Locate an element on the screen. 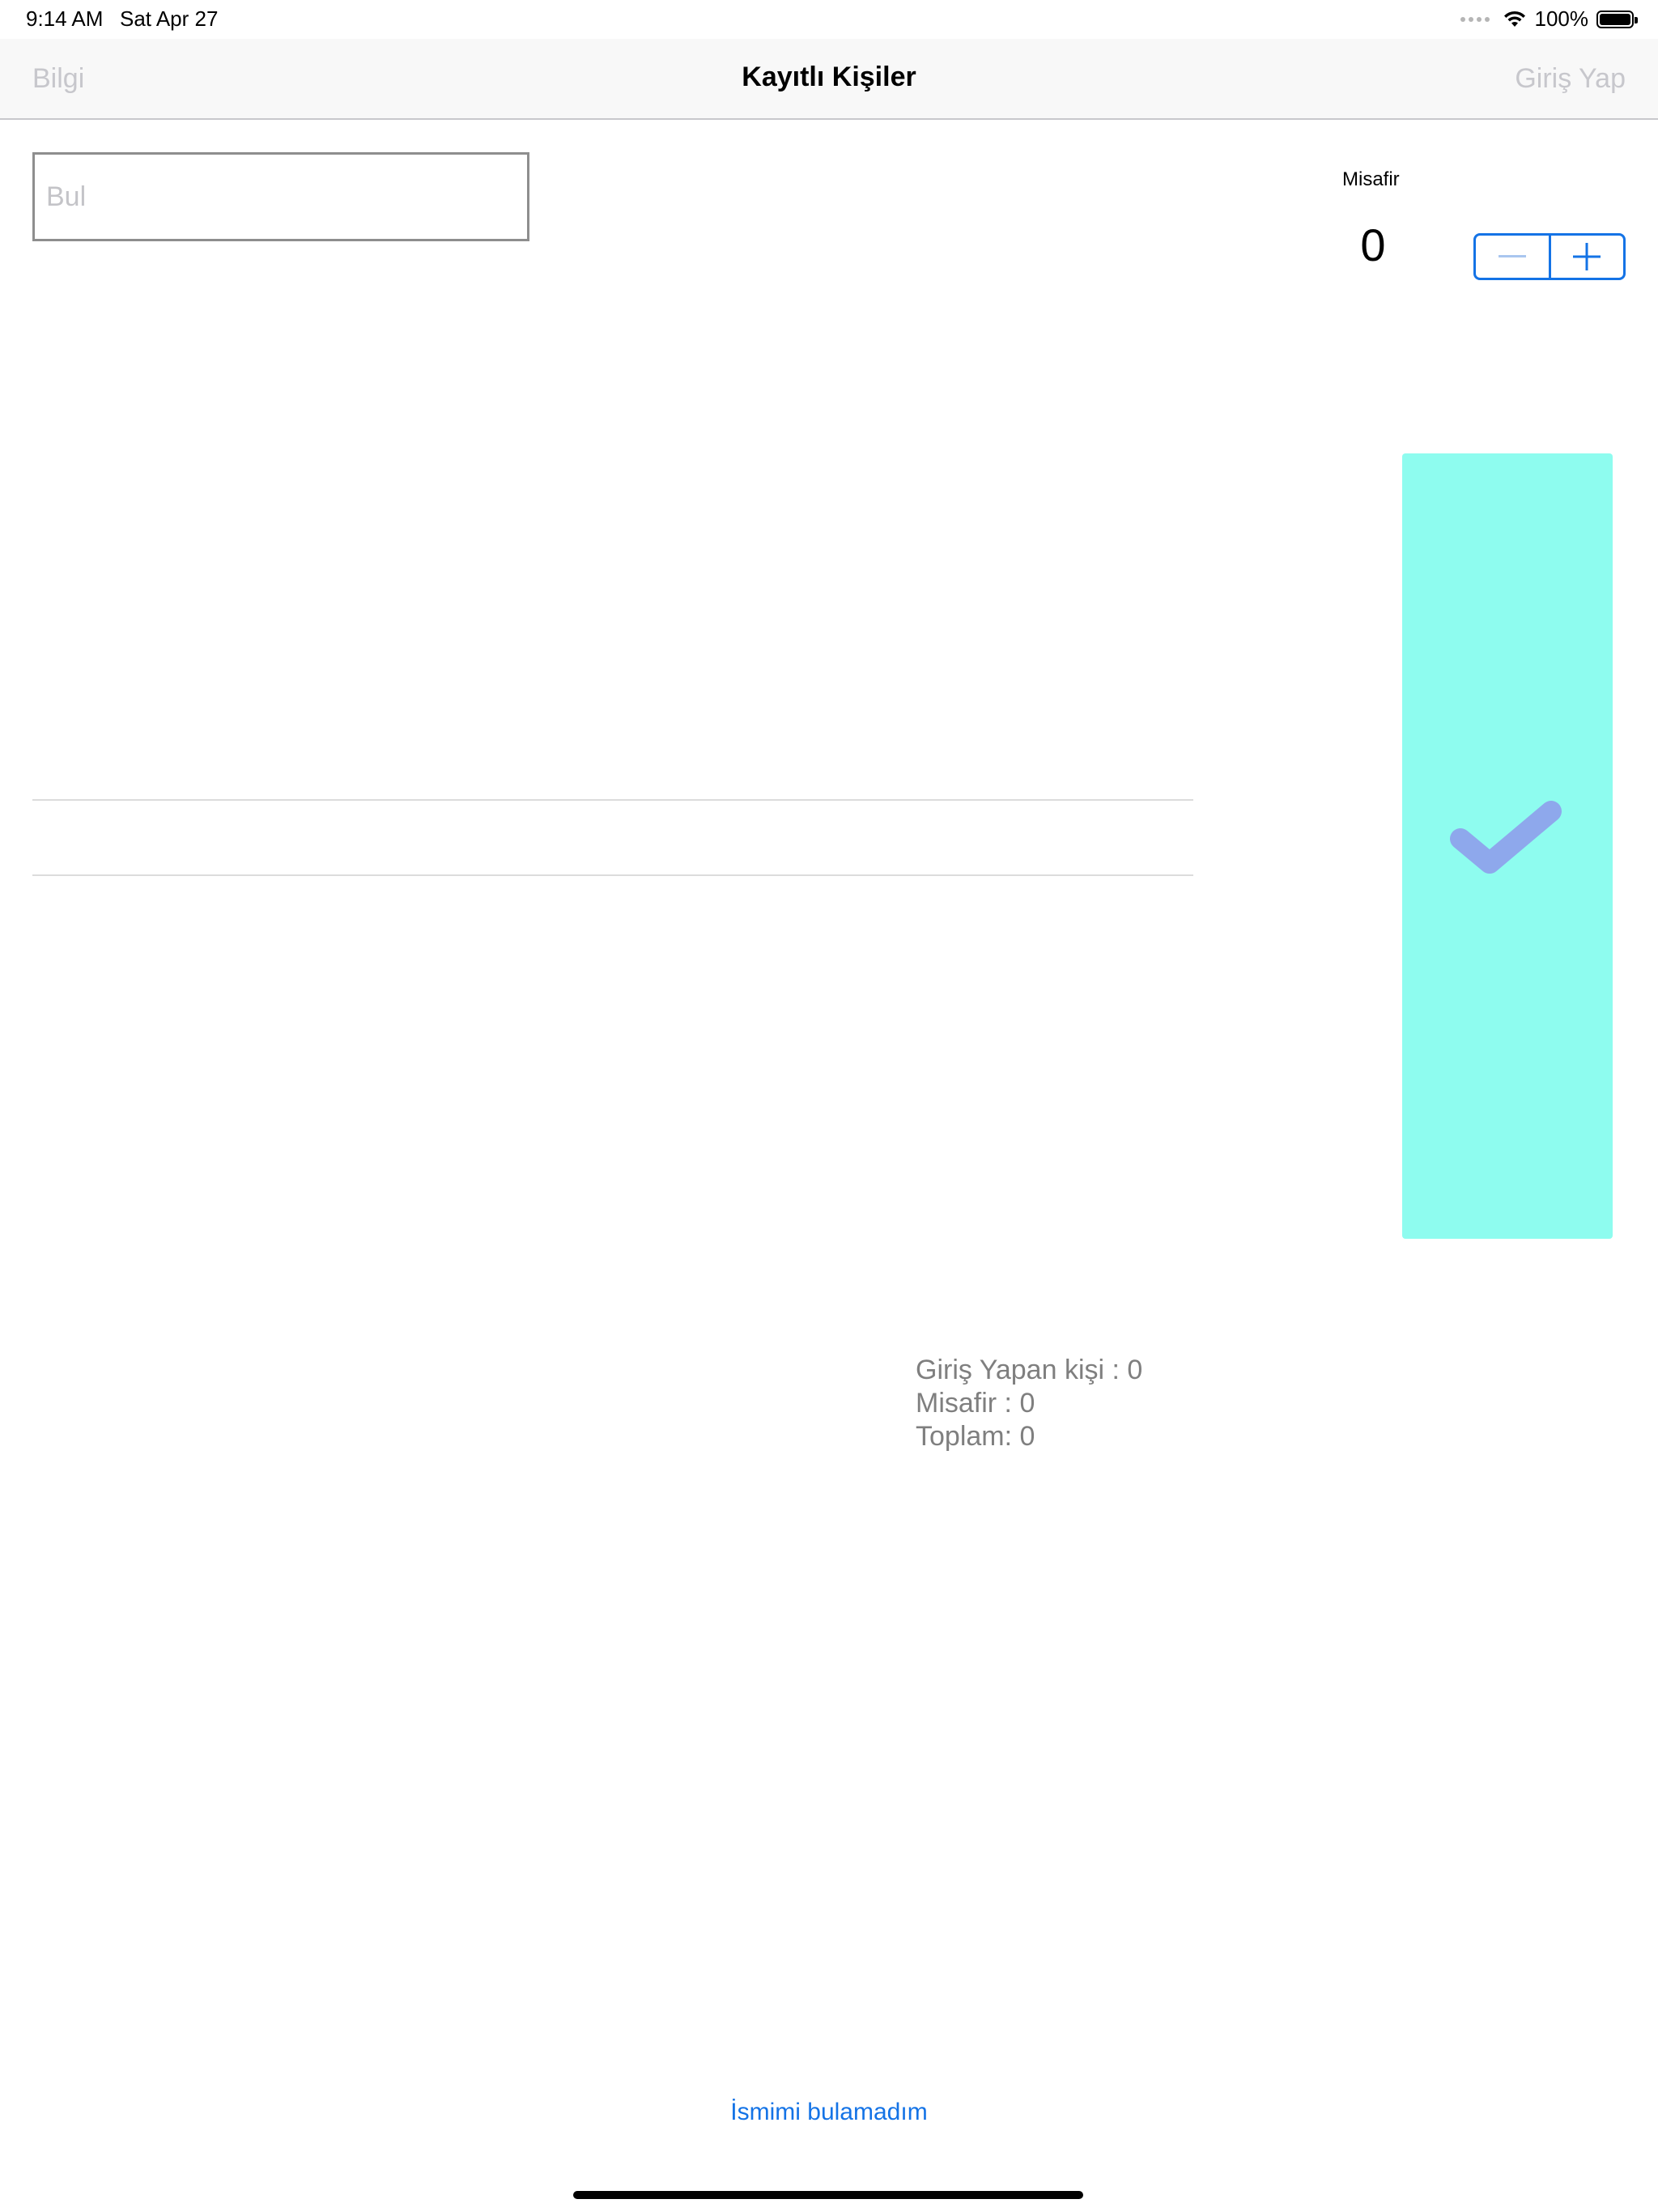 Image resolution: width=1658 pixels, height=2212 pixels. guest-total: Misafir : 0 is located at coordinates (975, 1404).